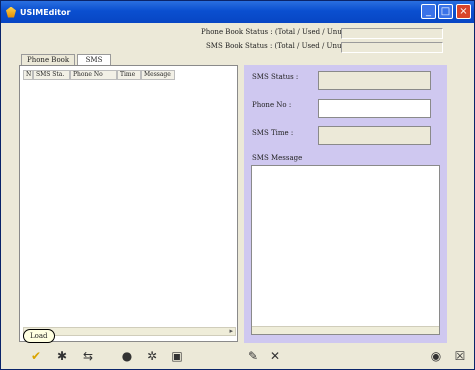  I want to click on info-icon: ●, so click(127, 356).